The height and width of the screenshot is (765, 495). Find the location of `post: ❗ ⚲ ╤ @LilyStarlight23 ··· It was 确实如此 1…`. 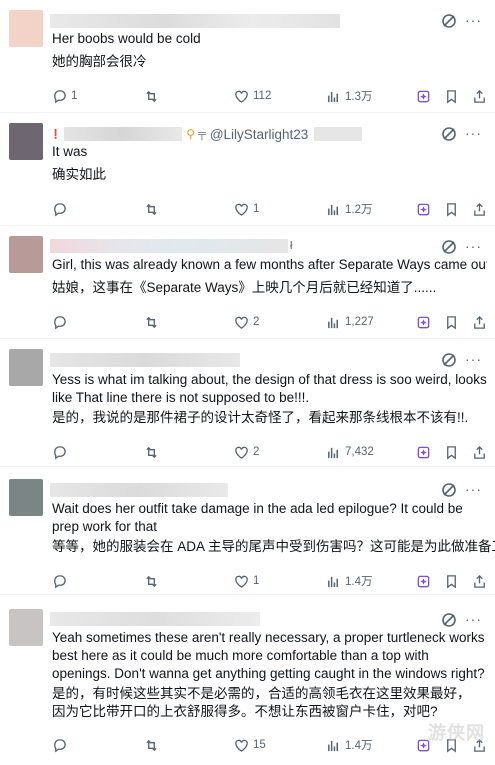

post: ❗ ⚲ ╤ @LilyStarlight23 ··· It was 确实如此 1… is located at coordinates (247, 169).